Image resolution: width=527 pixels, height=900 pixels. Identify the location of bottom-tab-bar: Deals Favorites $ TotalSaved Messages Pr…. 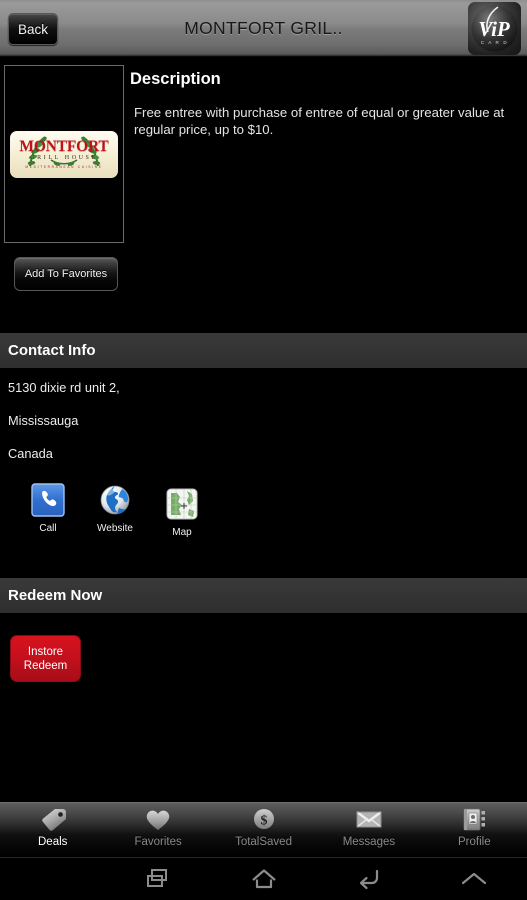
(263, 829).